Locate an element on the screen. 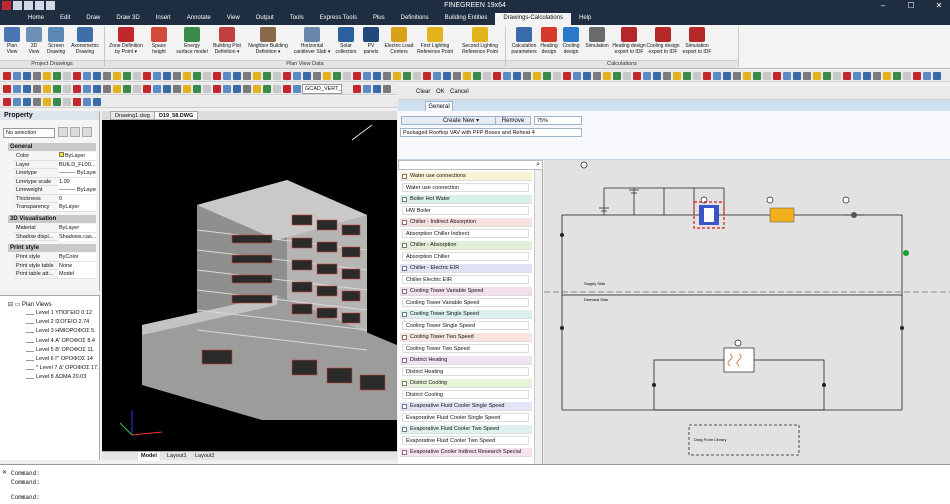 This screenshot has height=504, width=950. ribbon-button-neighbor-building-definition: Neighbor Building Definition ▾ is located at coordinates (268, 41).